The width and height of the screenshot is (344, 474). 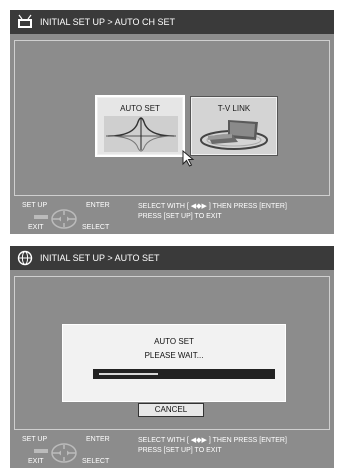 What do you see at coordinates (25, 21) in the screenshot?
I see `tv-icon` at bounding box center [25, 21].